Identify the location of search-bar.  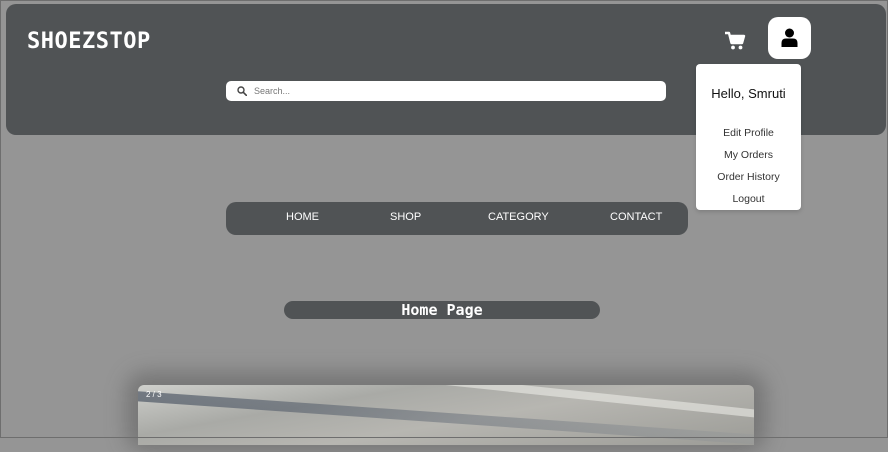
(446, 91).